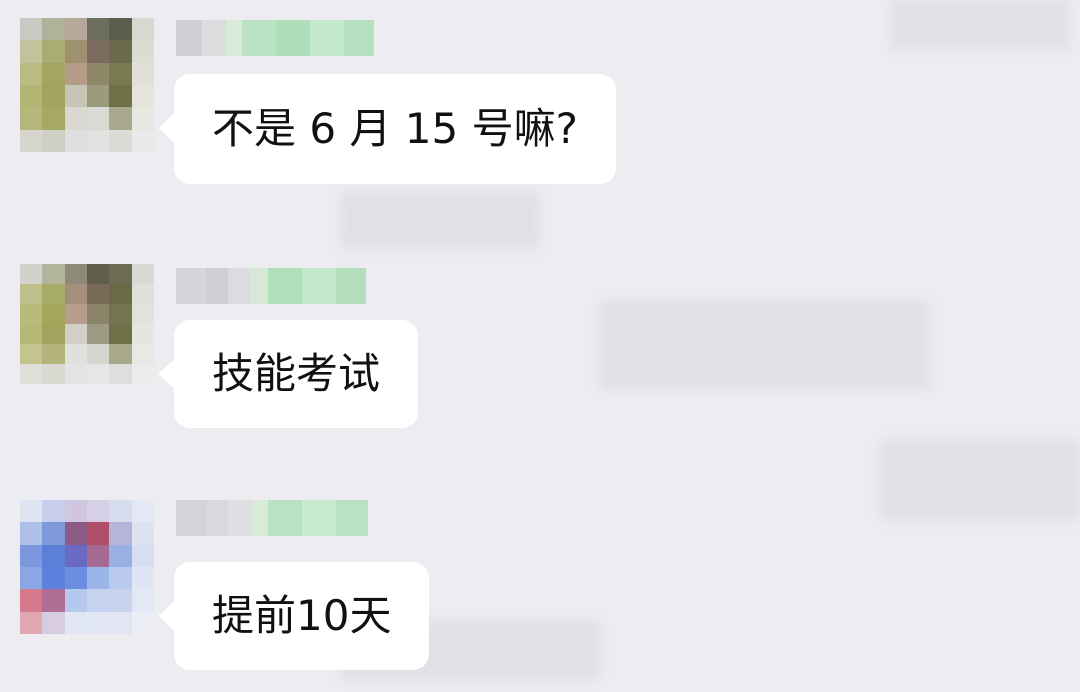 The height and width of the screenshot is (692, 1080). What do you see at coordinates (302, 615) in the screenshot?
I see `message-text: 提前10天` at bounding box center [302, 615].